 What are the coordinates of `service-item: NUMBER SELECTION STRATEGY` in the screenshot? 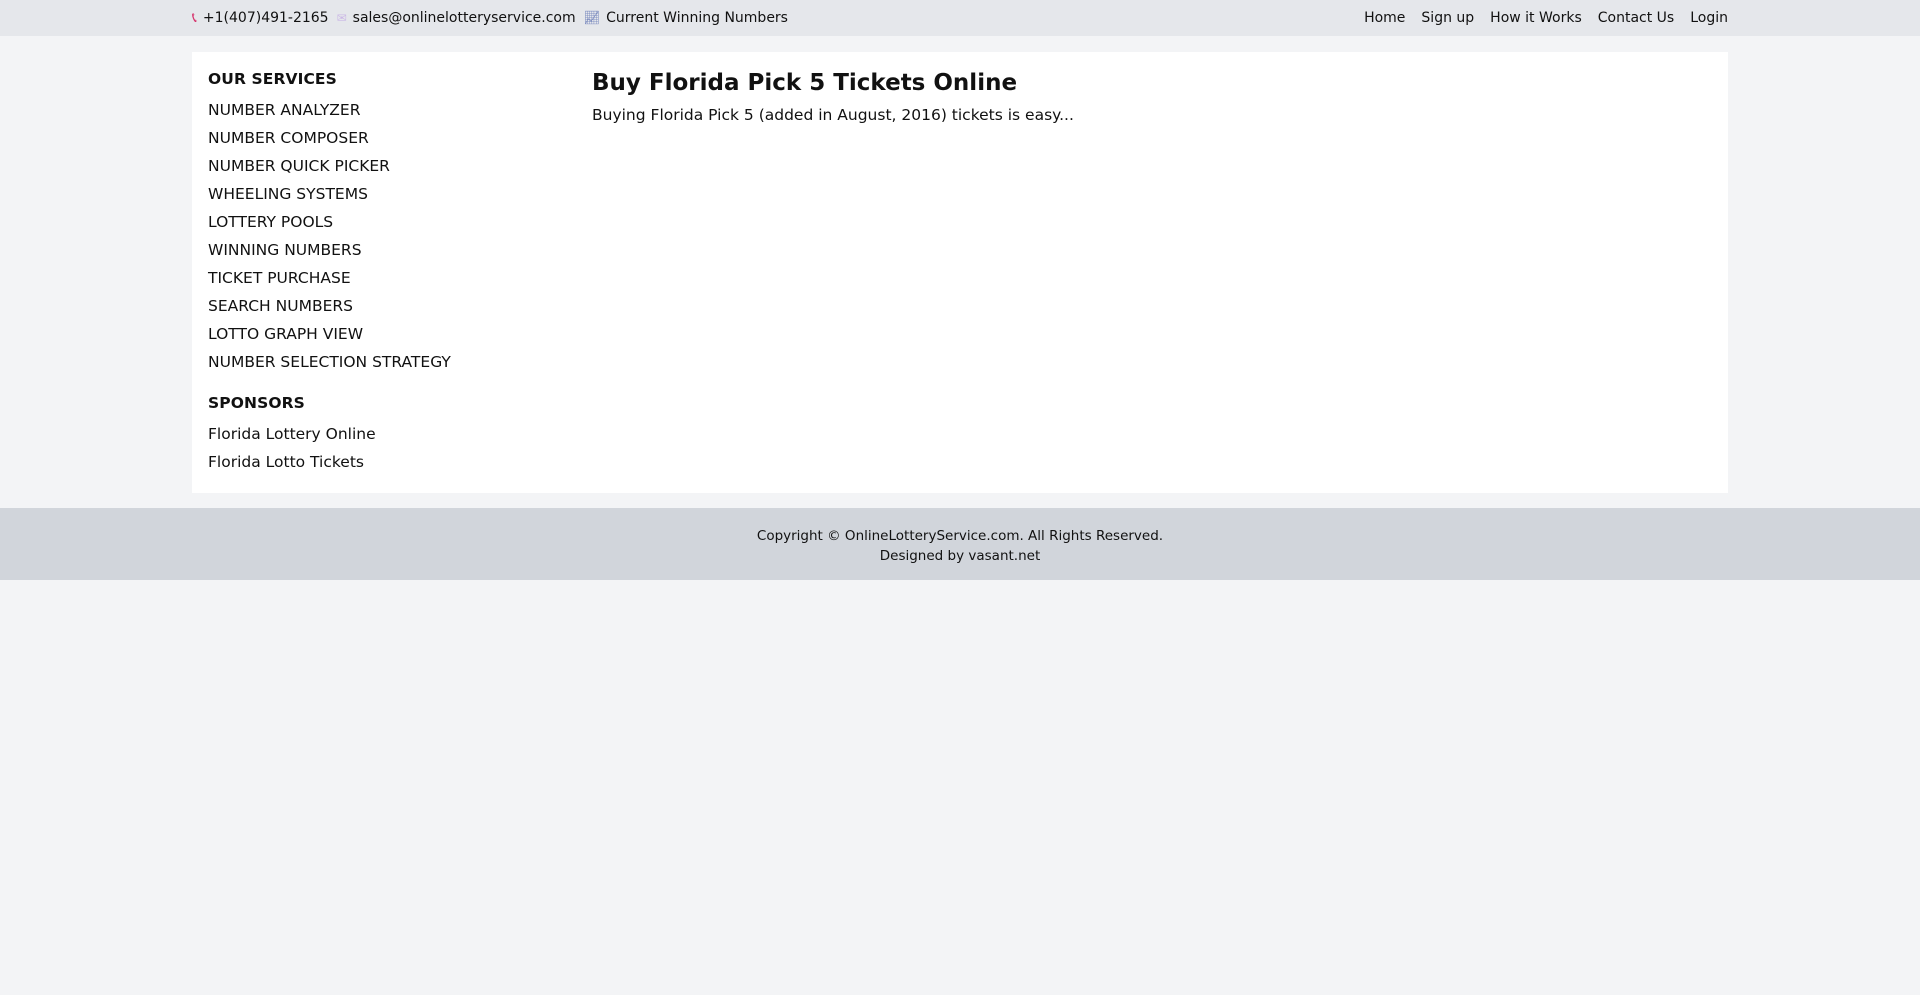 It's located at (388, 364).